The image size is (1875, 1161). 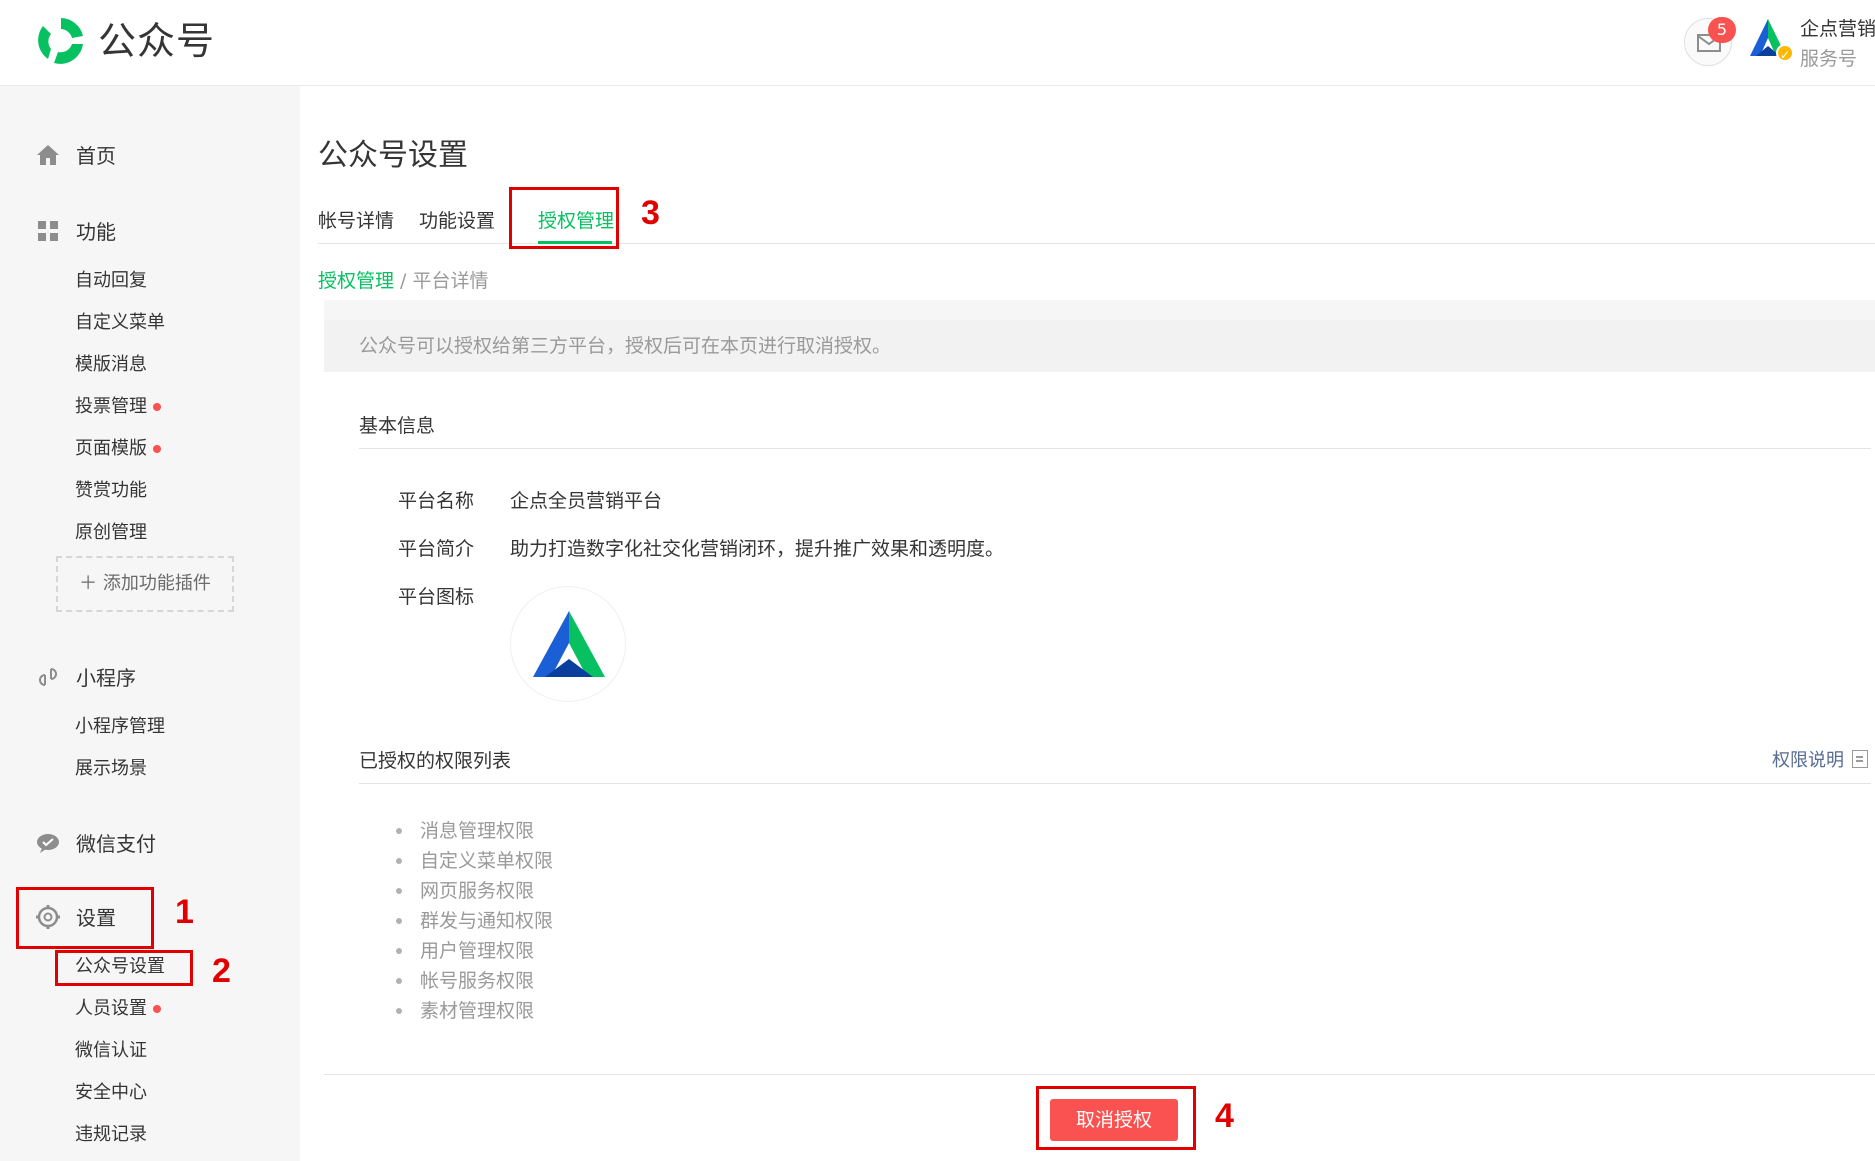 What do you see at coordinates (937, 43) in the screenshot?
I see `top-bar: 公众号 5 ✓ 企点营销 服务号` at bounding box center [937, 43].